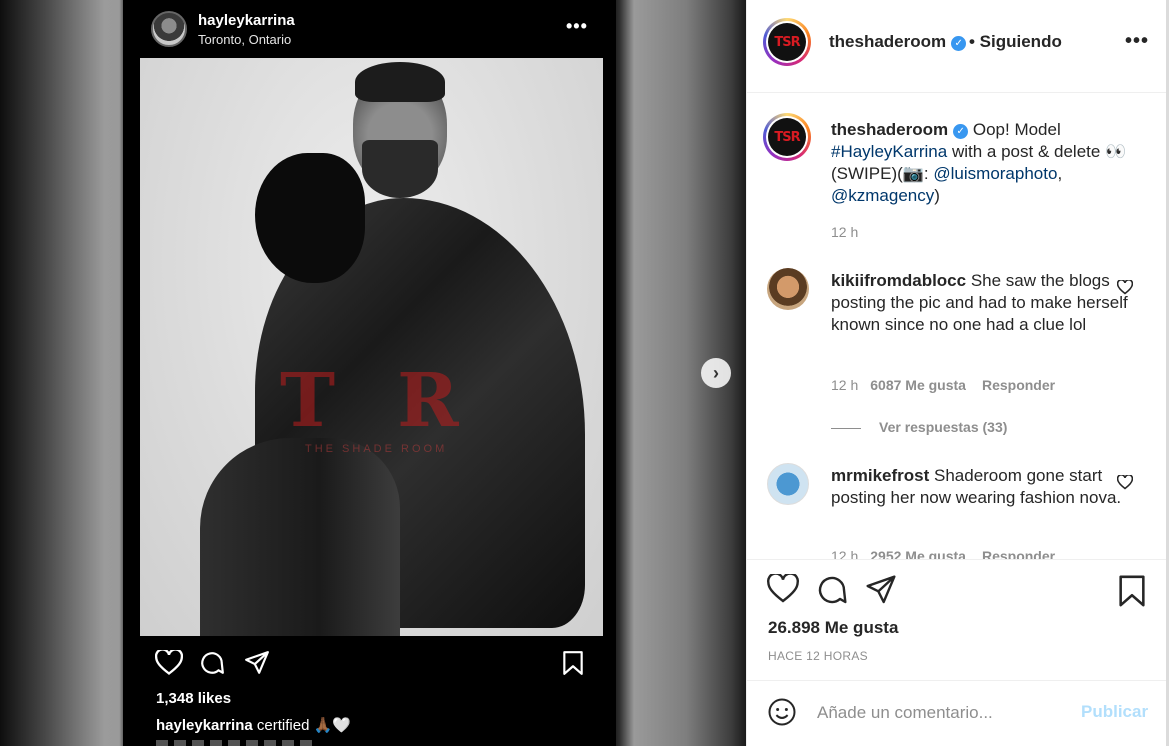 The image size is (1169, 746). What do you see at coordinates (818, 656) in the screenshot?
I see `post-timestamp: HACE 12 HORAS` at bounding box center [818, 656].